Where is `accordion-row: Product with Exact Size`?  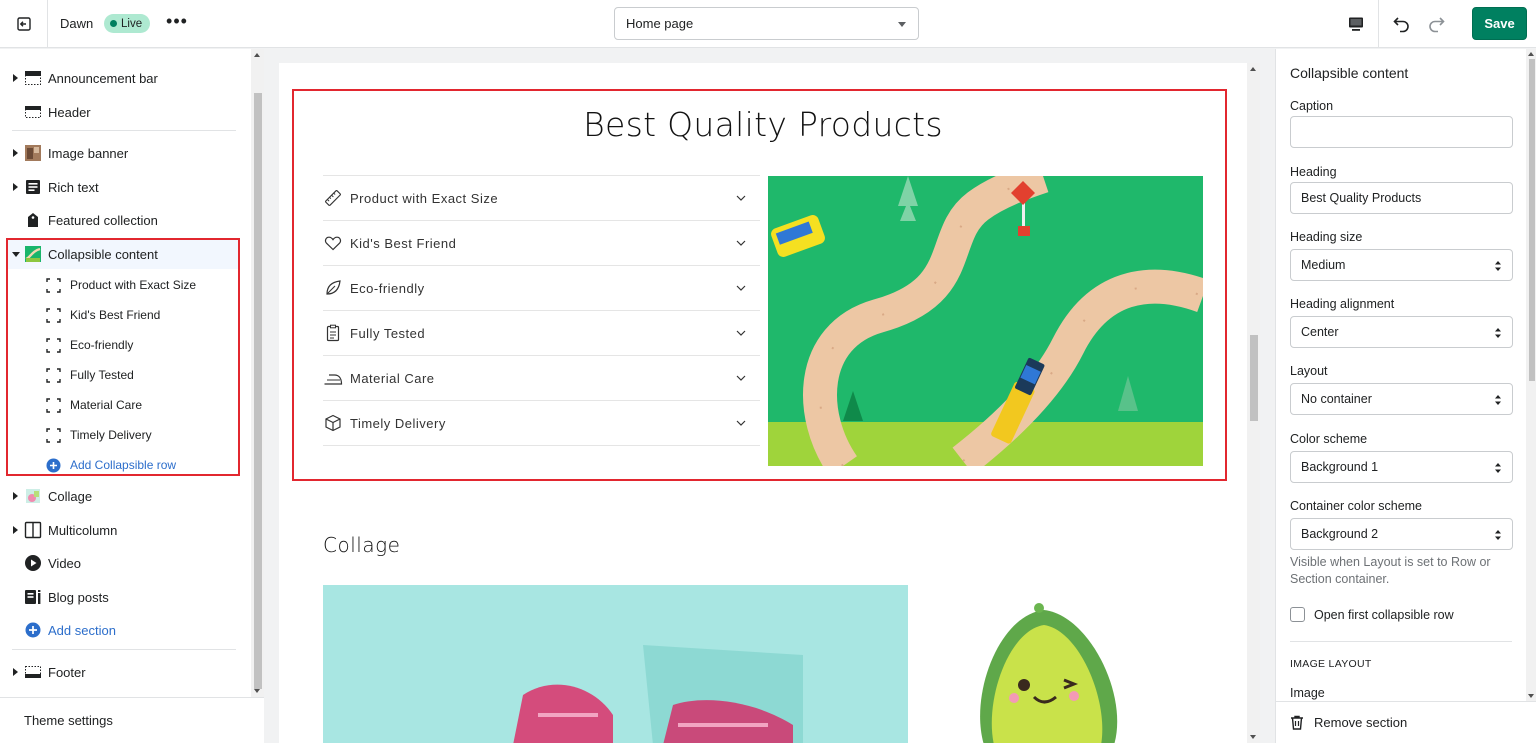
accordion-row: Product with Exact Size is located at coordinates (541, 197).